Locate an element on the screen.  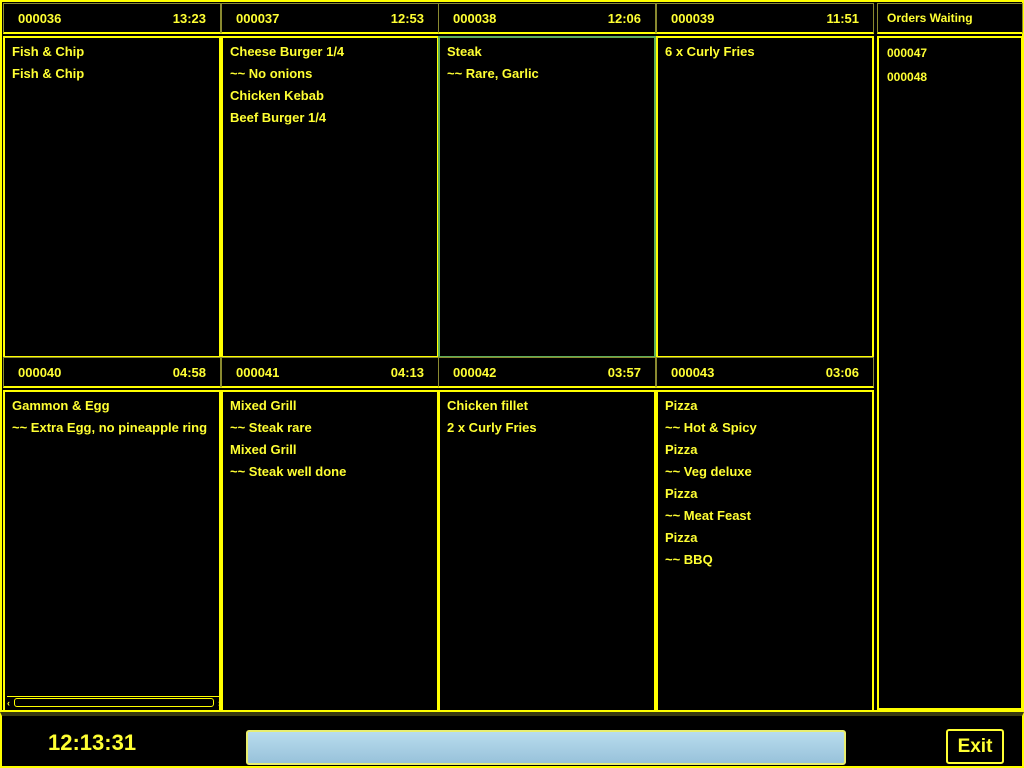
order-header: 000036 13:23 is located at coordinates (112, 18).